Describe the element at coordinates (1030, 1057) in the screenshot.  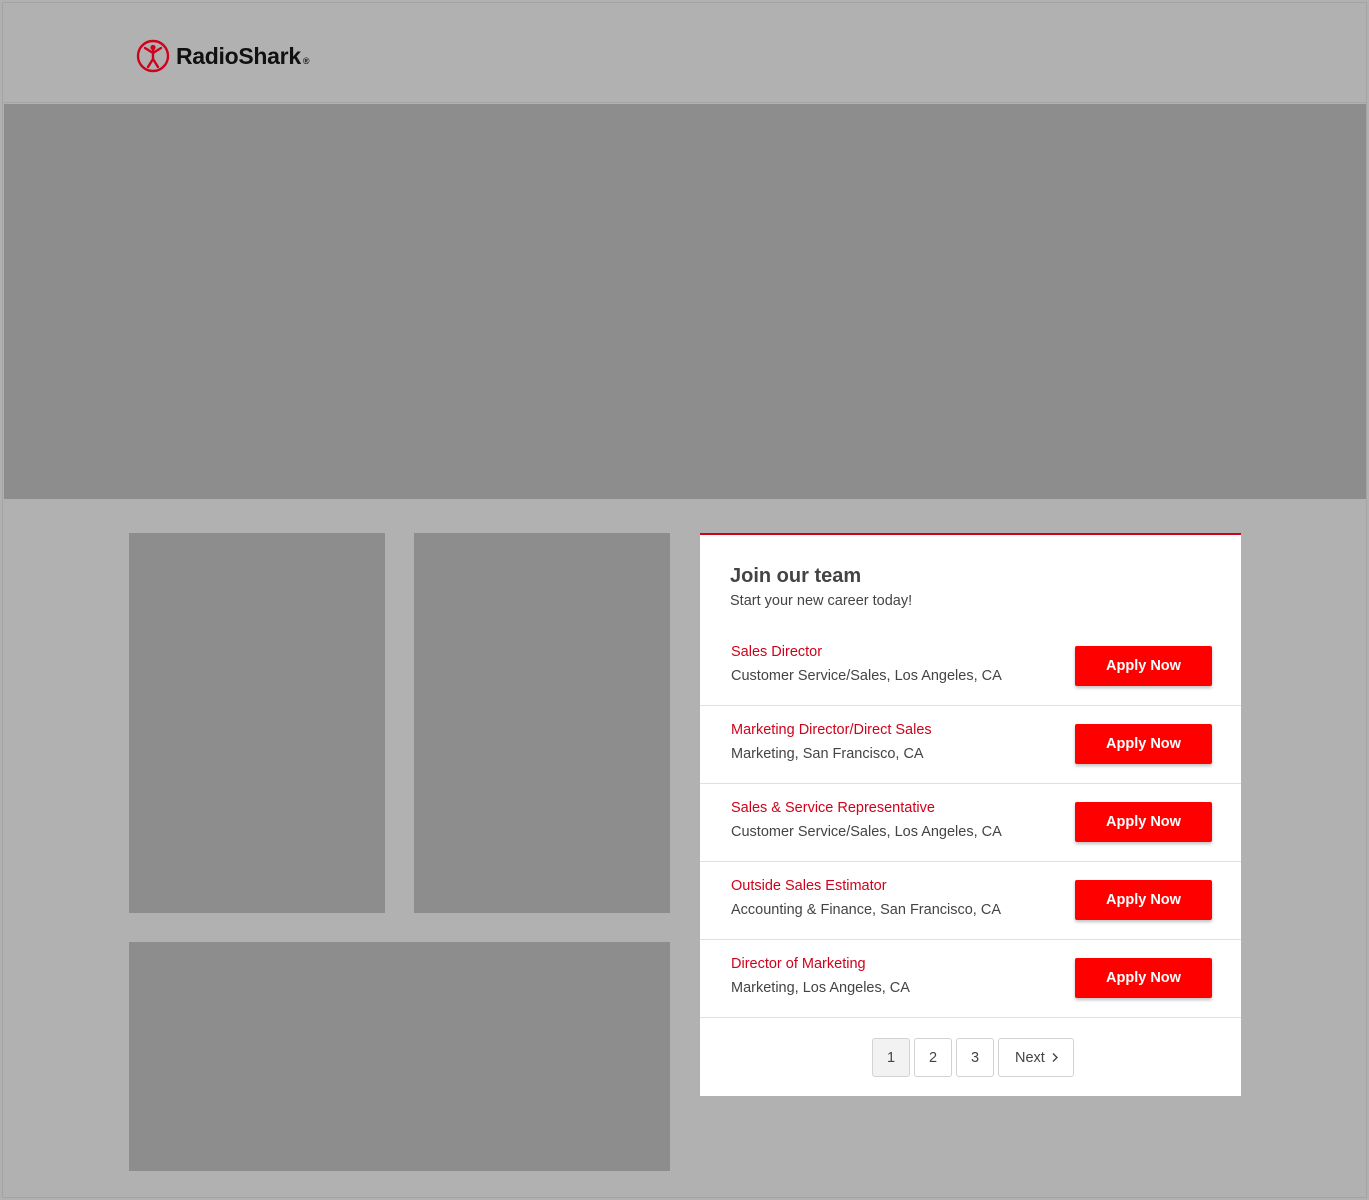
I see `next-label: Next` at that location.